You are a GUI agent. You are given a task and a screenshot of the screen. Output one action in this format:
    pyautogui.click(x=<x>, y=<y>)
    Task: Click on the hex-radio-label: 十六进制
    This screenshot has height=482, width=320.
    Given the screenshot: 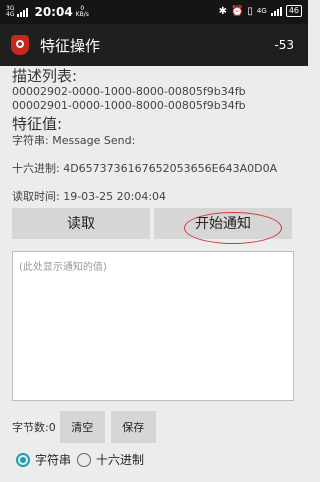 What is the action you would take?
    pyautogui.click(x=120, y=459)
    